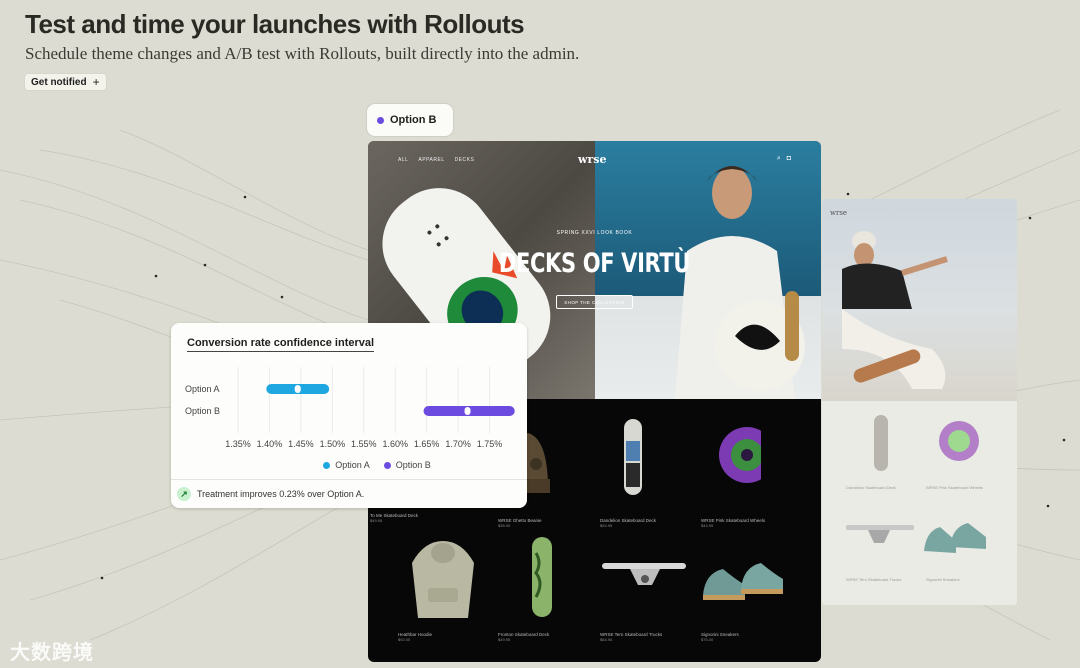 This screenshot has width=1080, height=668. What do you see at coordinates (594, 233) in the screenshot?
I see `lookbook-label: SPRING XXVI LOOK BOOK` at bounding box center [594, 233].